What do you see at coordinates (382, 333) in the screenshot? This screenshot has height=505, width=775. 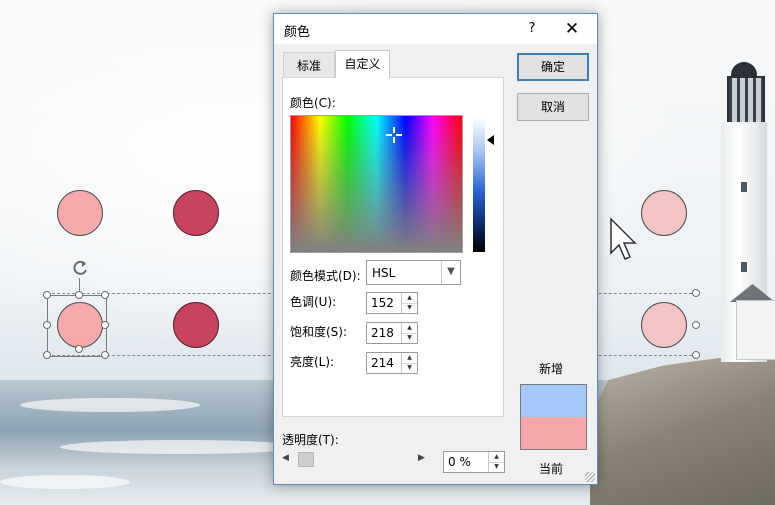 I see `saturation-value: 218` at bounding box center [382, 333].